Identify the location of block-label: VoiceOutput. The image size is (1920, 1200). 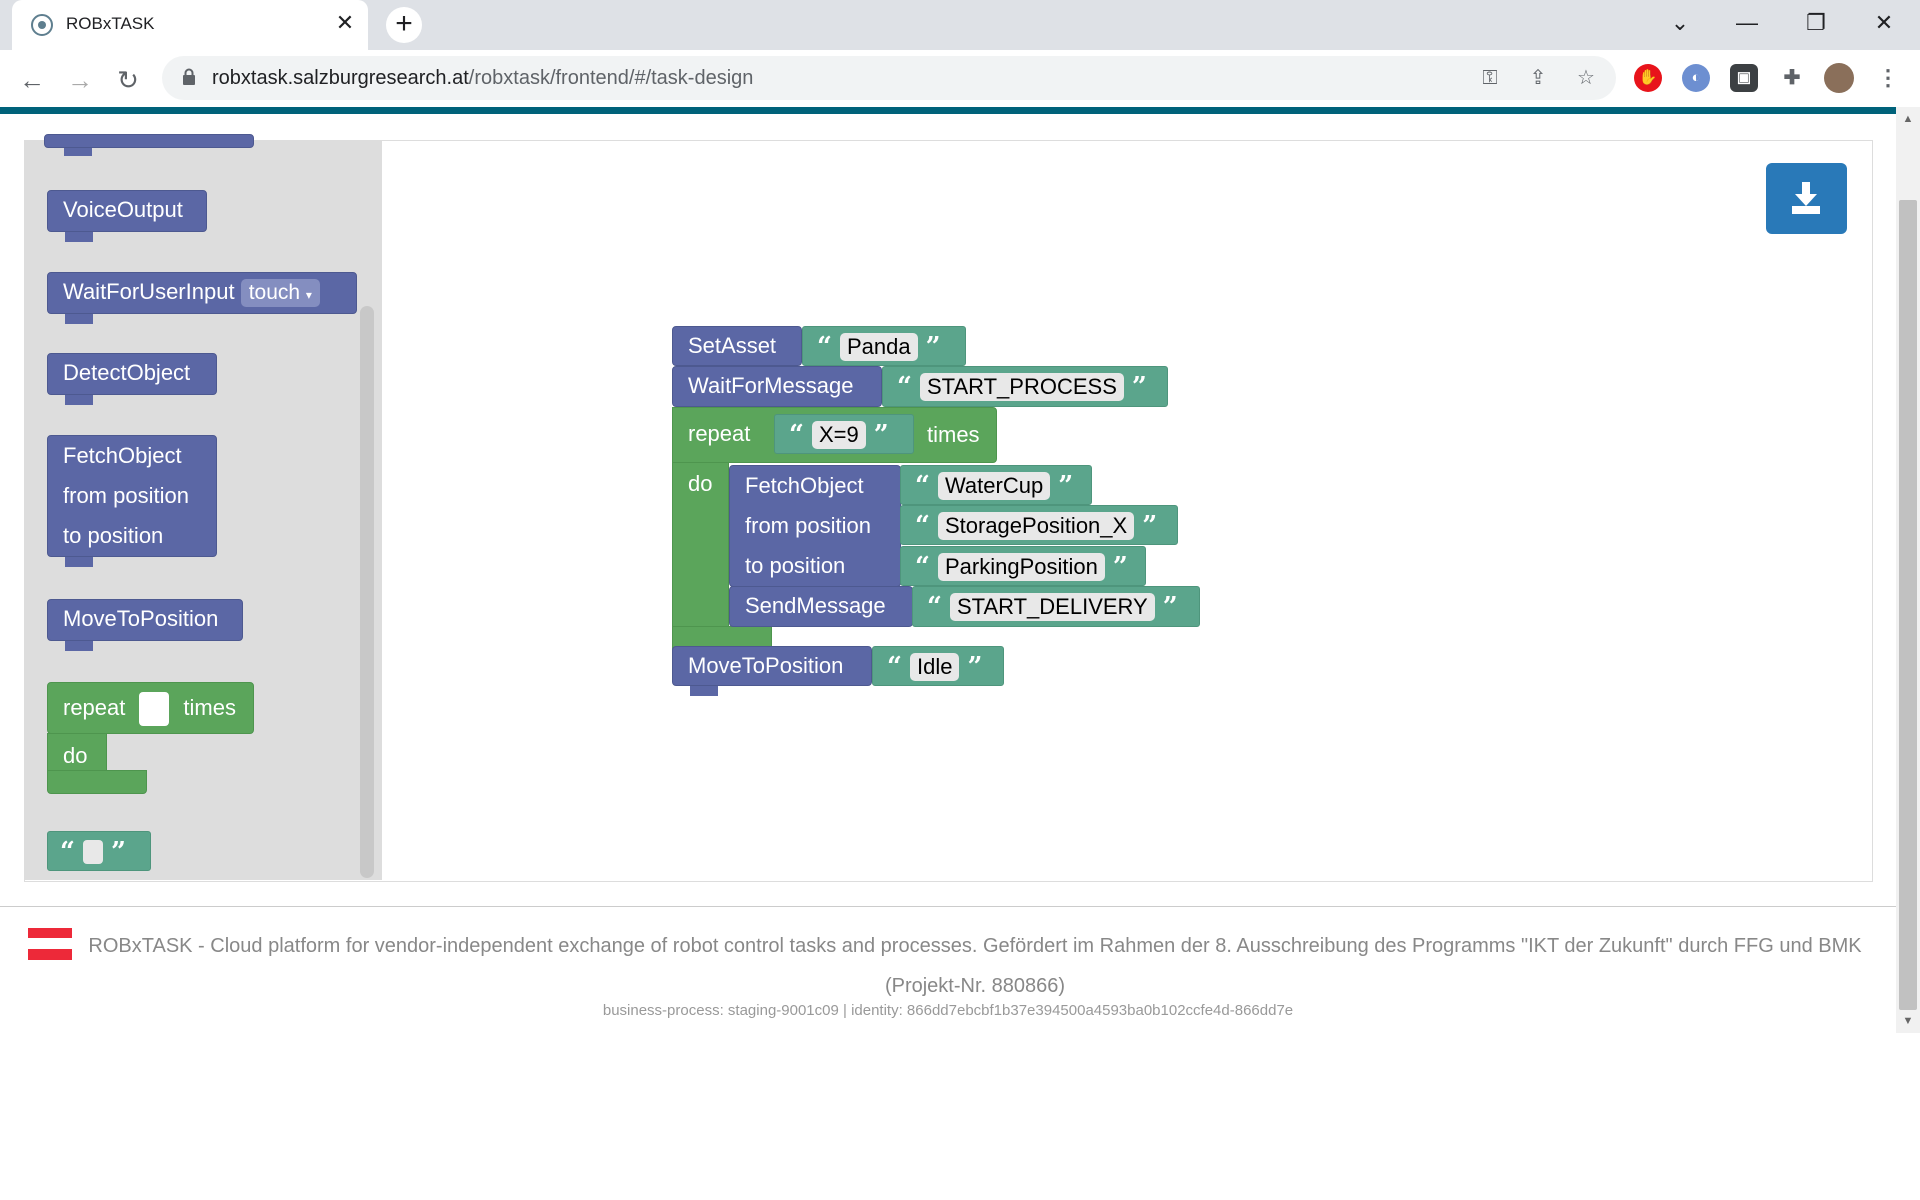
(123, 209).